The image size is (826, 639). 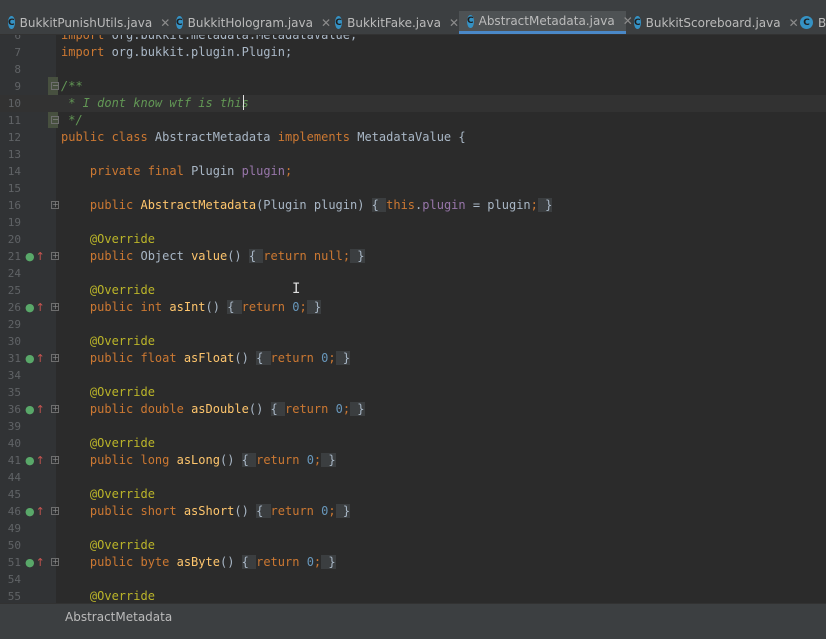 What do you see at coordinates (413, 426) in the screenshot?
I see `code-line: 39` at bounding box center [413, 426].